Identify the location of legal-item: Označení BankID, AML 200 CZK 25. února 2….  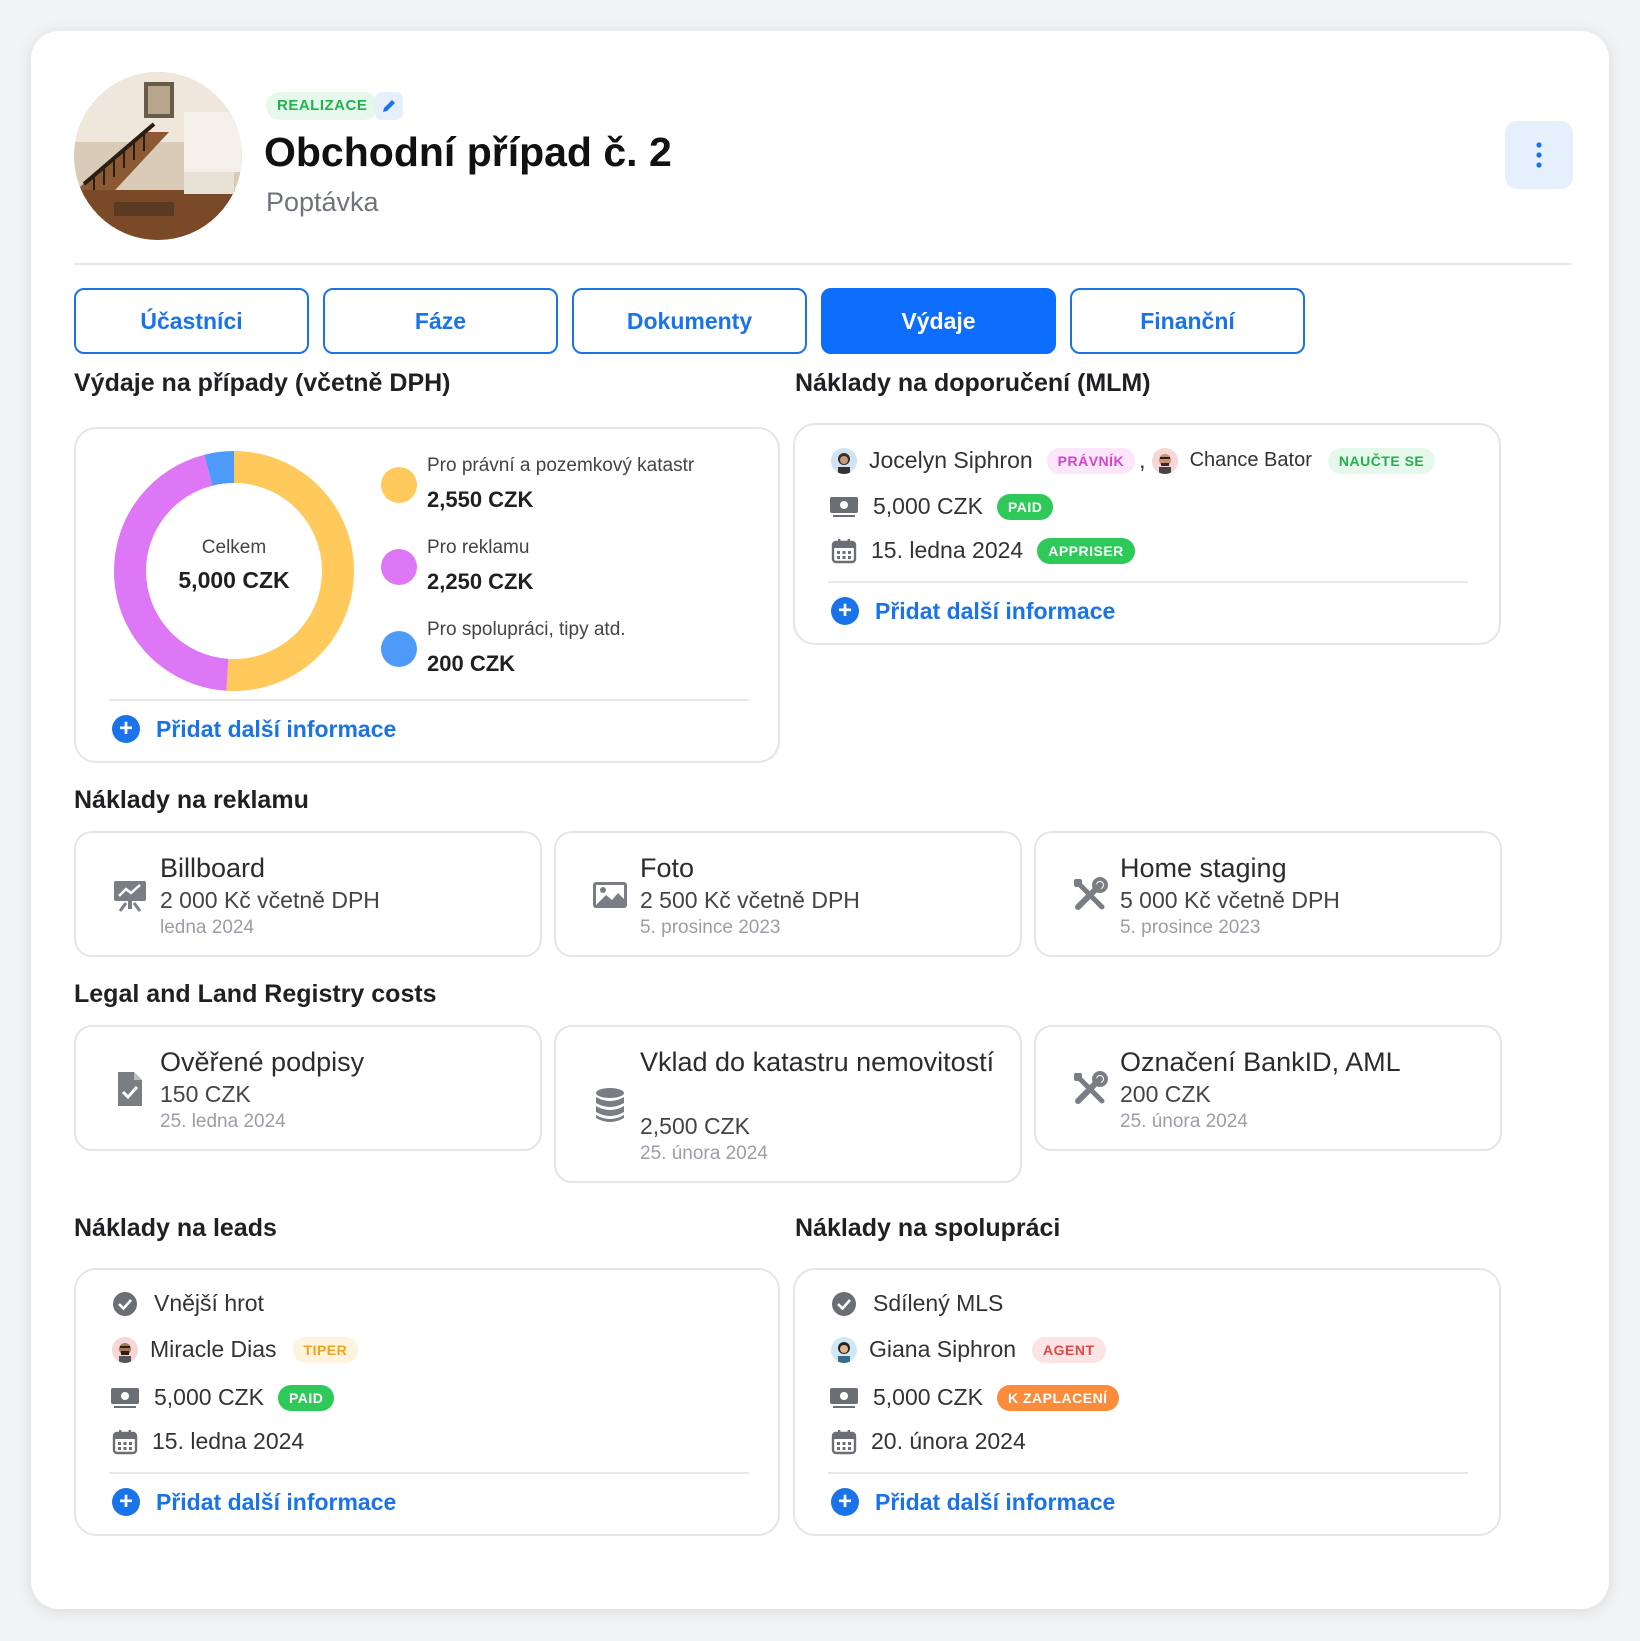
(1268, 1088).